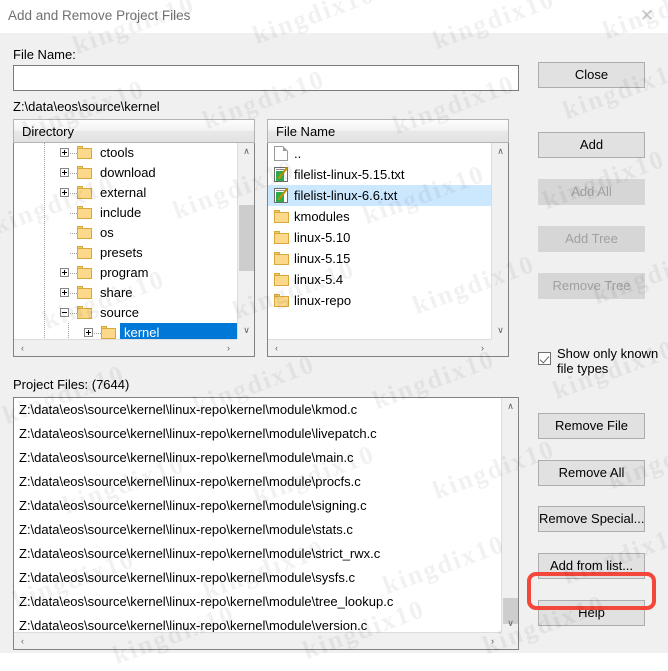  Describe the element at coordinates (125, 273) in the screenshot. I see `directory-tree-item-program: program` at that location.